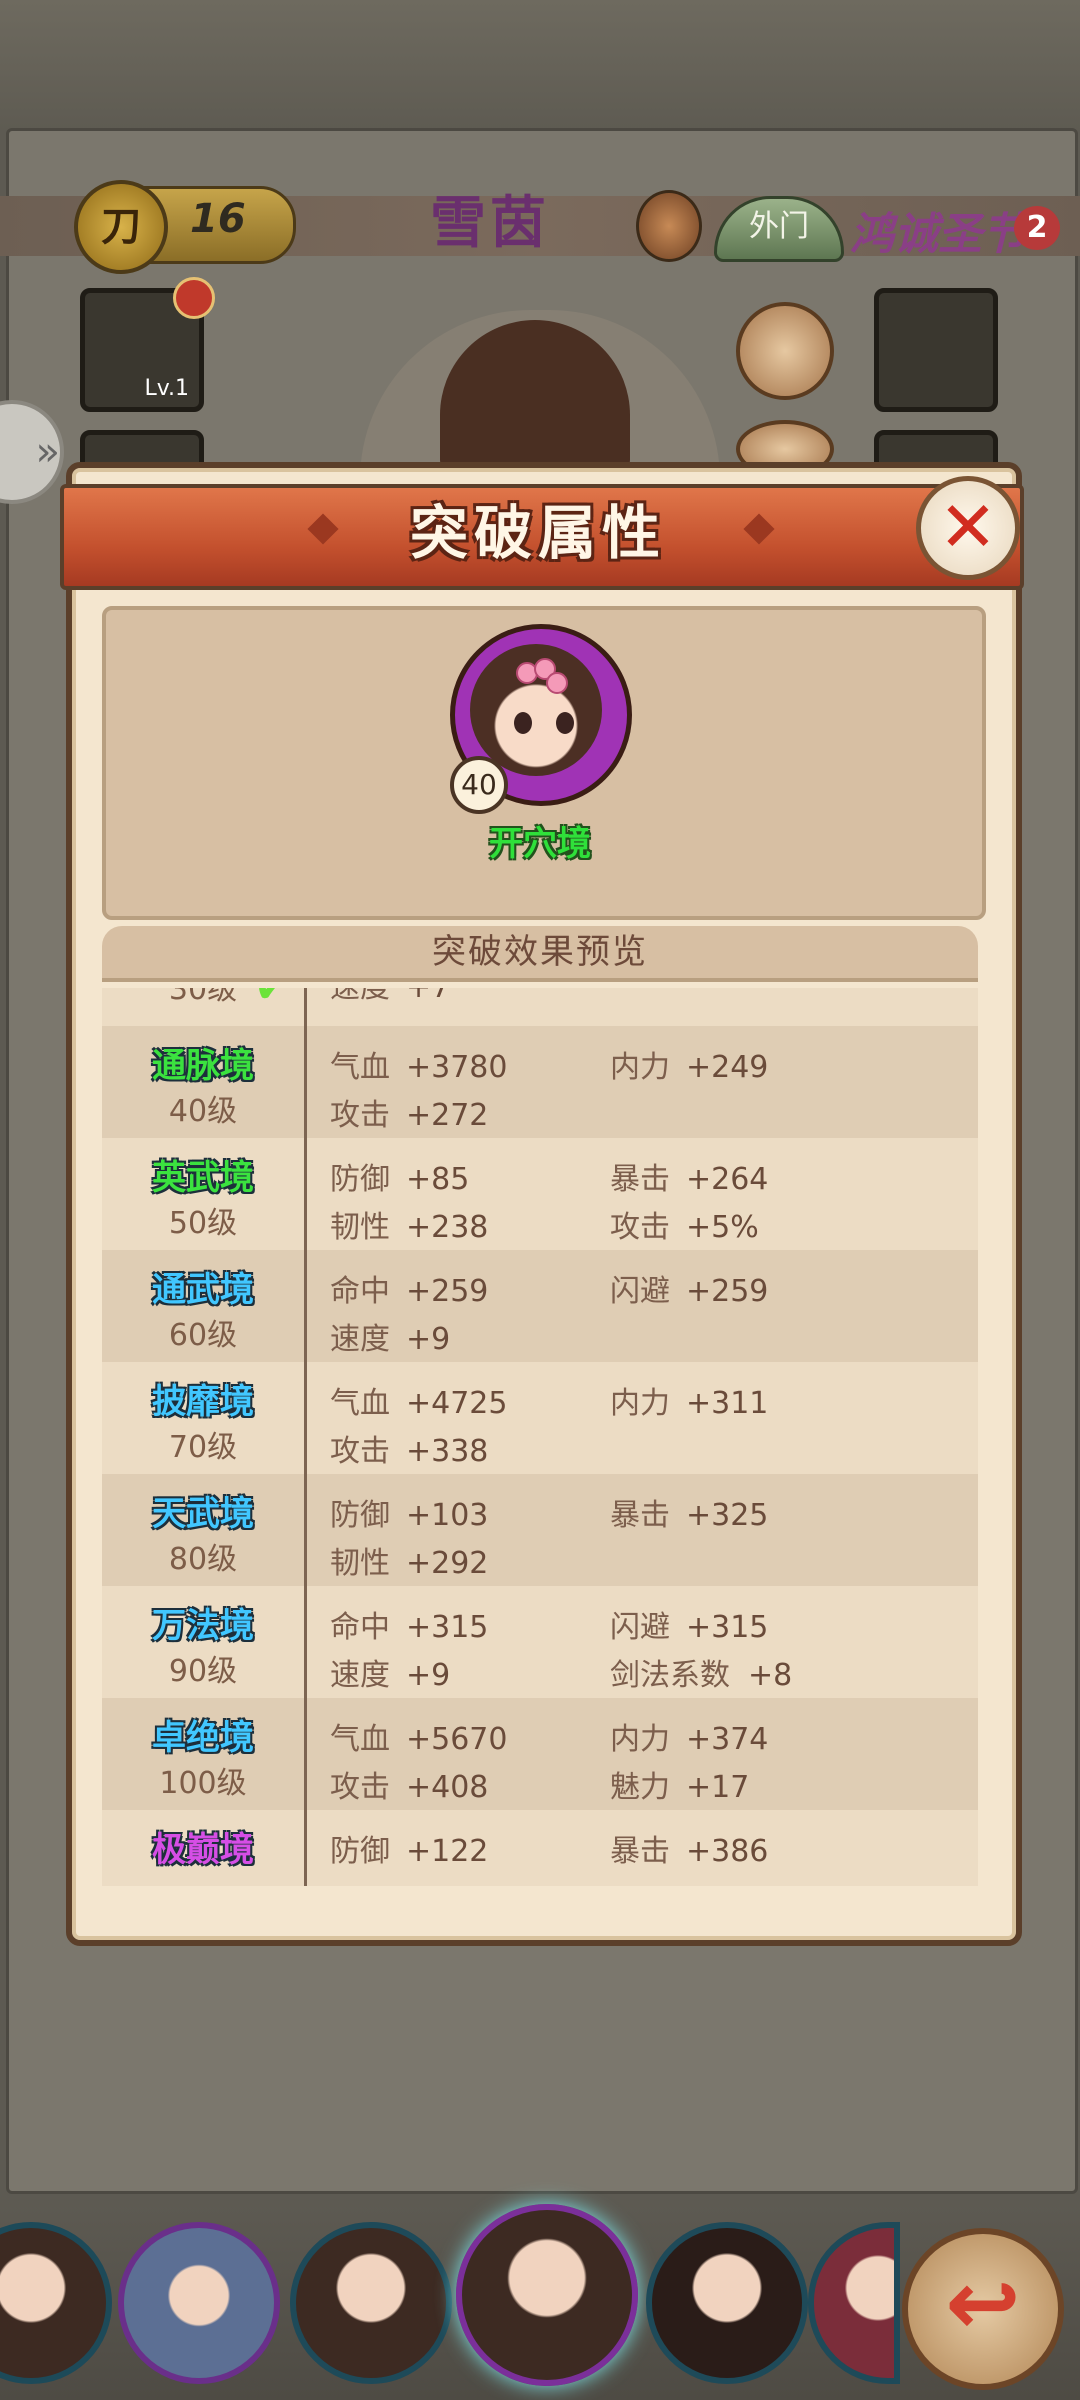 The width and height of the screenshot is (1080, 2400). Describe the element at coordinates (272, 1000) in the screenshot. I see `check-icon: ✔` at that location.